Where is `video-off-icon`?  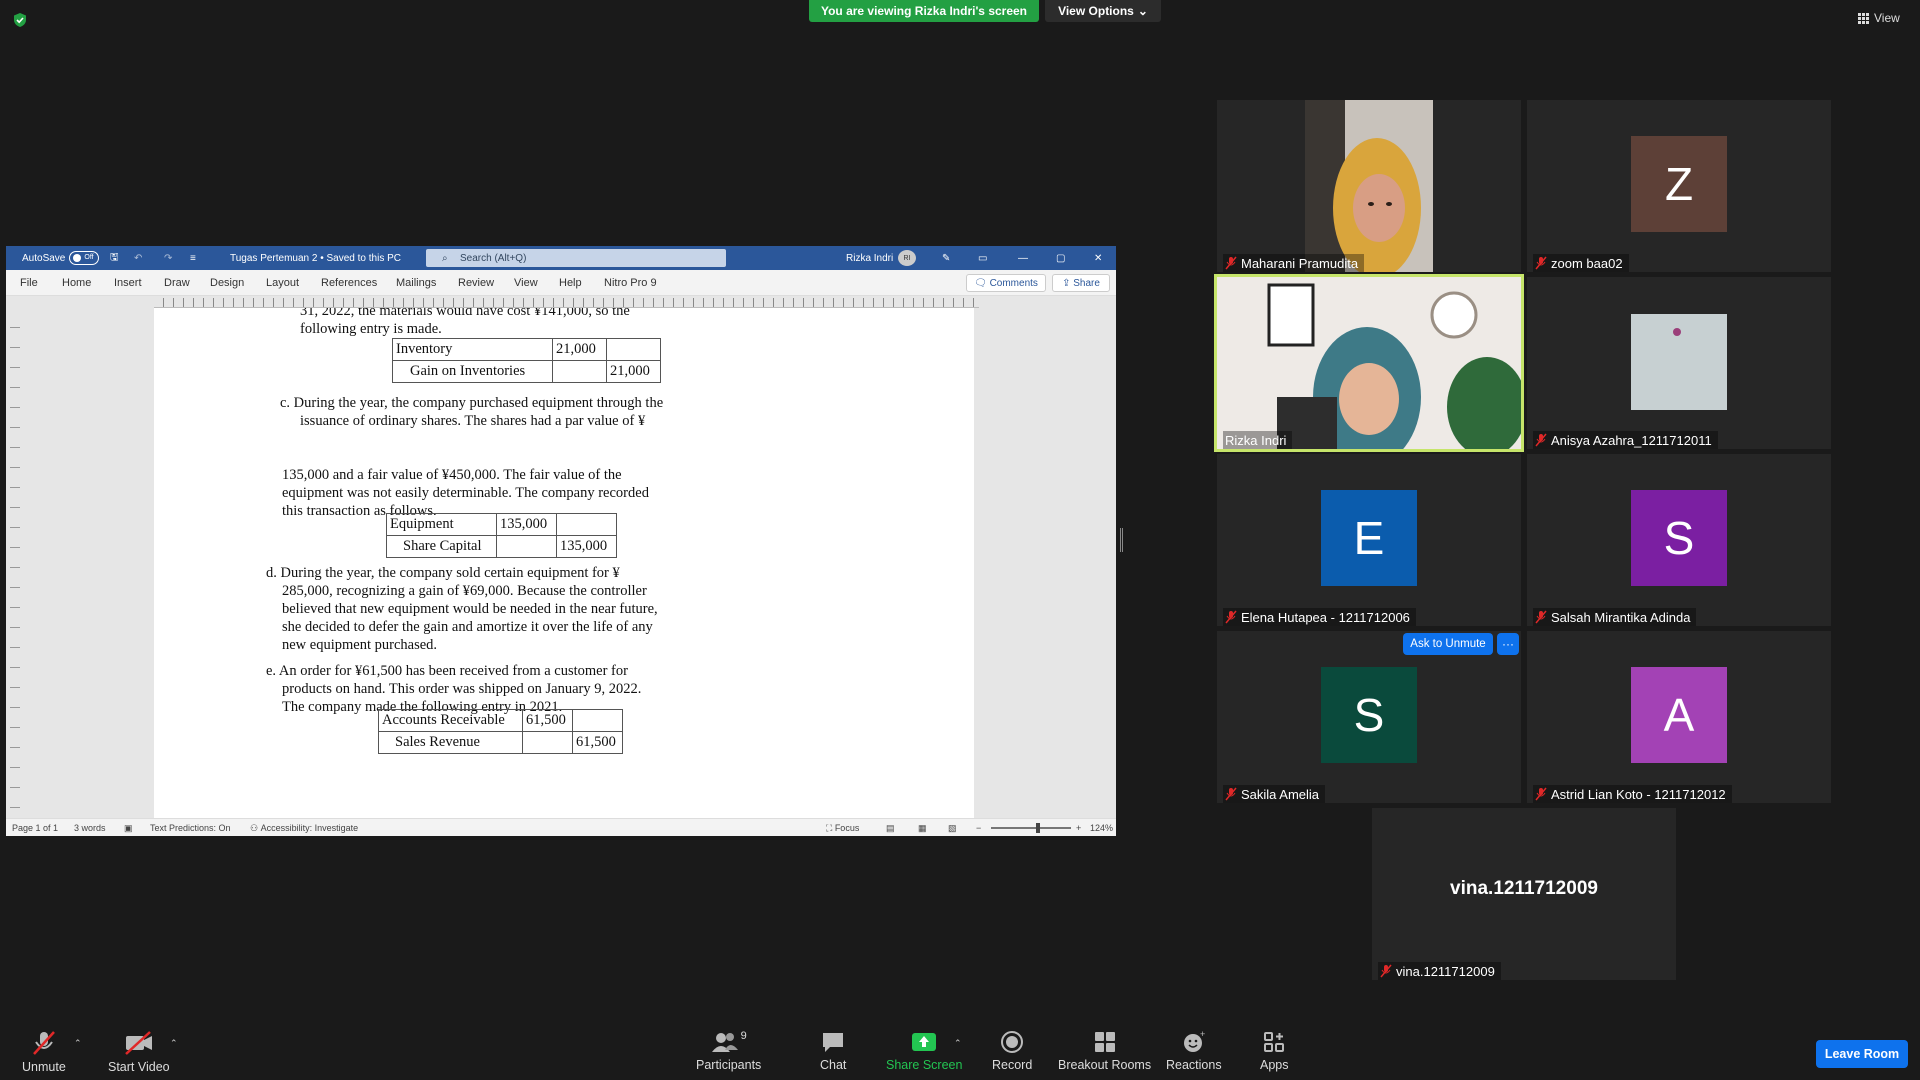 video-off-icon is located at coordinates (138, 1043).